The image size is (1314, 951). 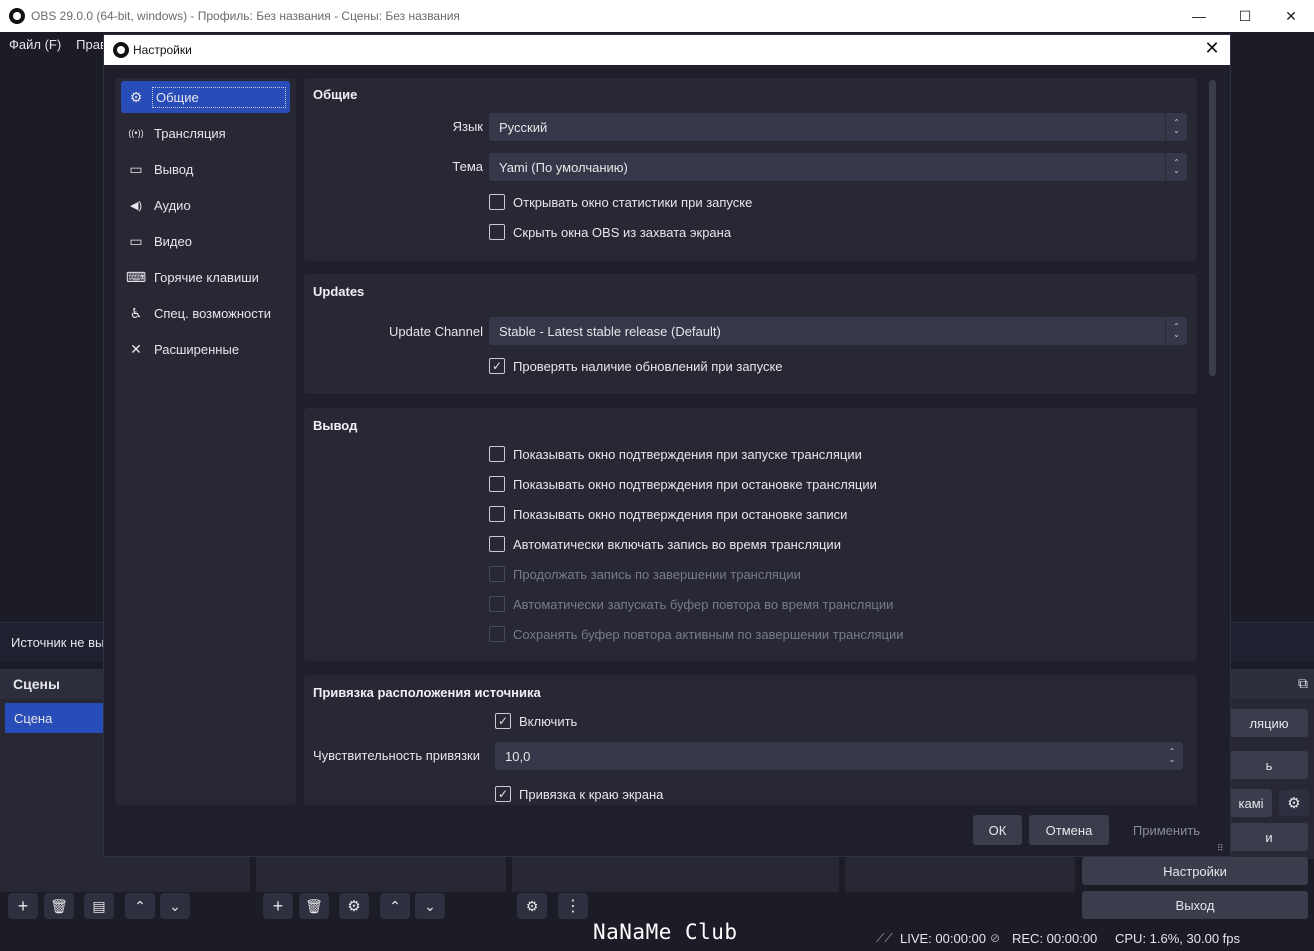 I want to click on sidebar-item-label: Вывод, so click(x=174, y=169).